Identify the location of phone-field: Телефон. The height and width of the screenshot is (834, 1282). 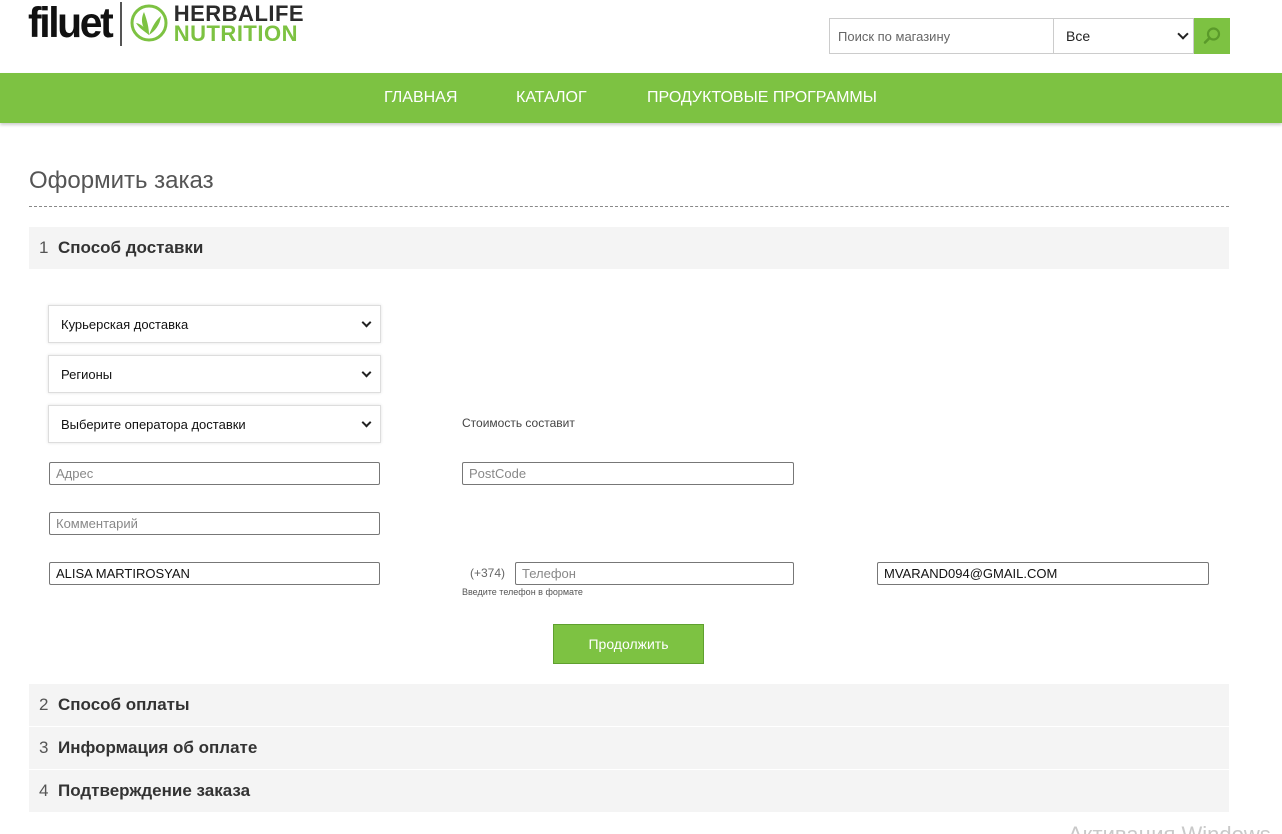
(654, 573).